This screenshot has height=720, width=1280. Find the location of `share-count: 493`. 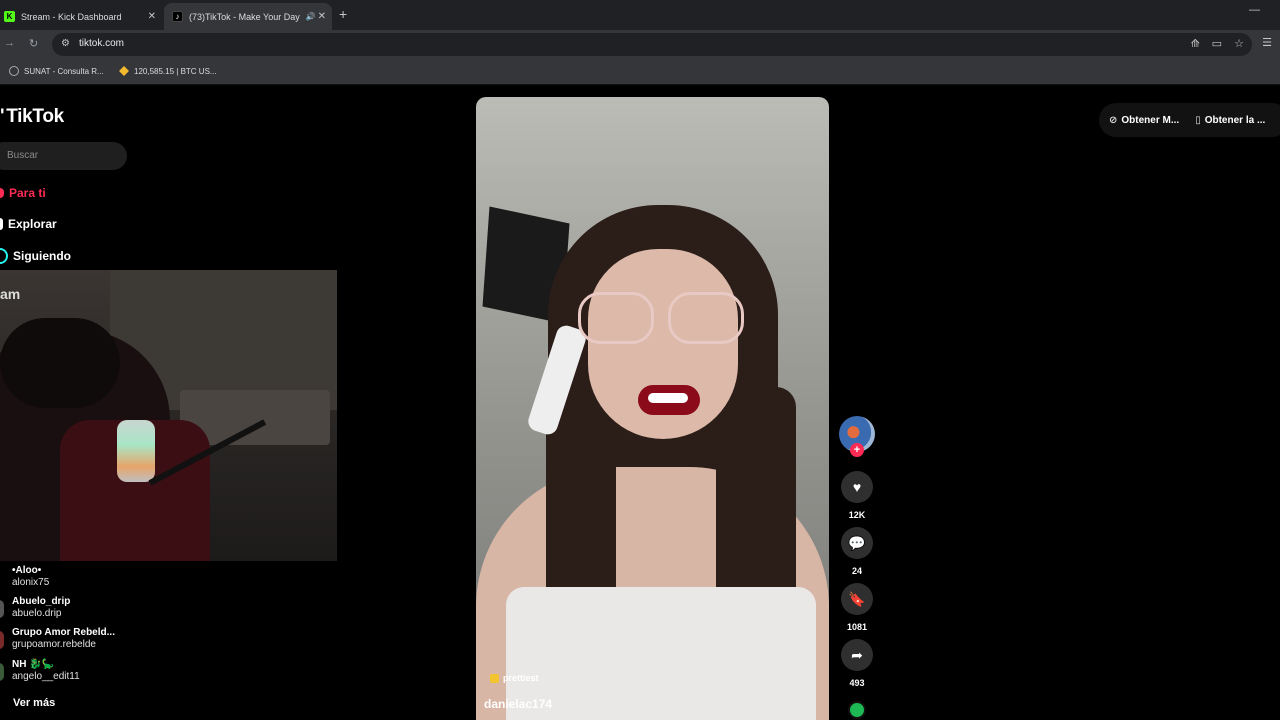

share-count: 493 is located at coordinates (857, 683).